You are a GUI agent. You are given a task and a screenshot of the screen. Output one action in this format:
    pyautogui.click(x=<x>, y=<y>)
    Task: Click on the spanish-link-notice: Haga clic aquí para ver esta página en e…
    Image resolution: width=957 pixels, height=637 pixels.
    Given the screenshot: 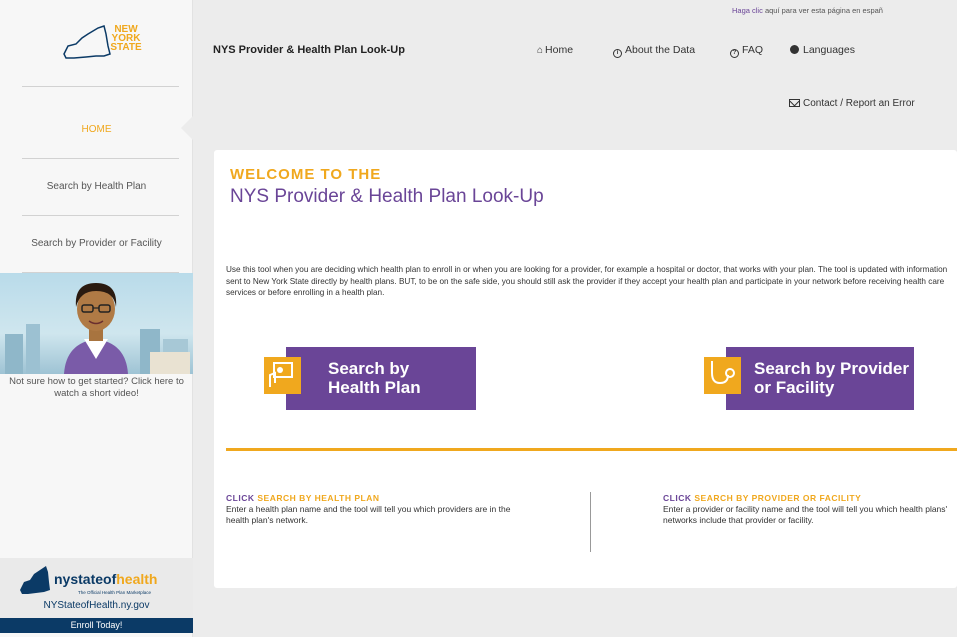 What is the action you would take?
    pyautogui.click(x=807, y=10)
    